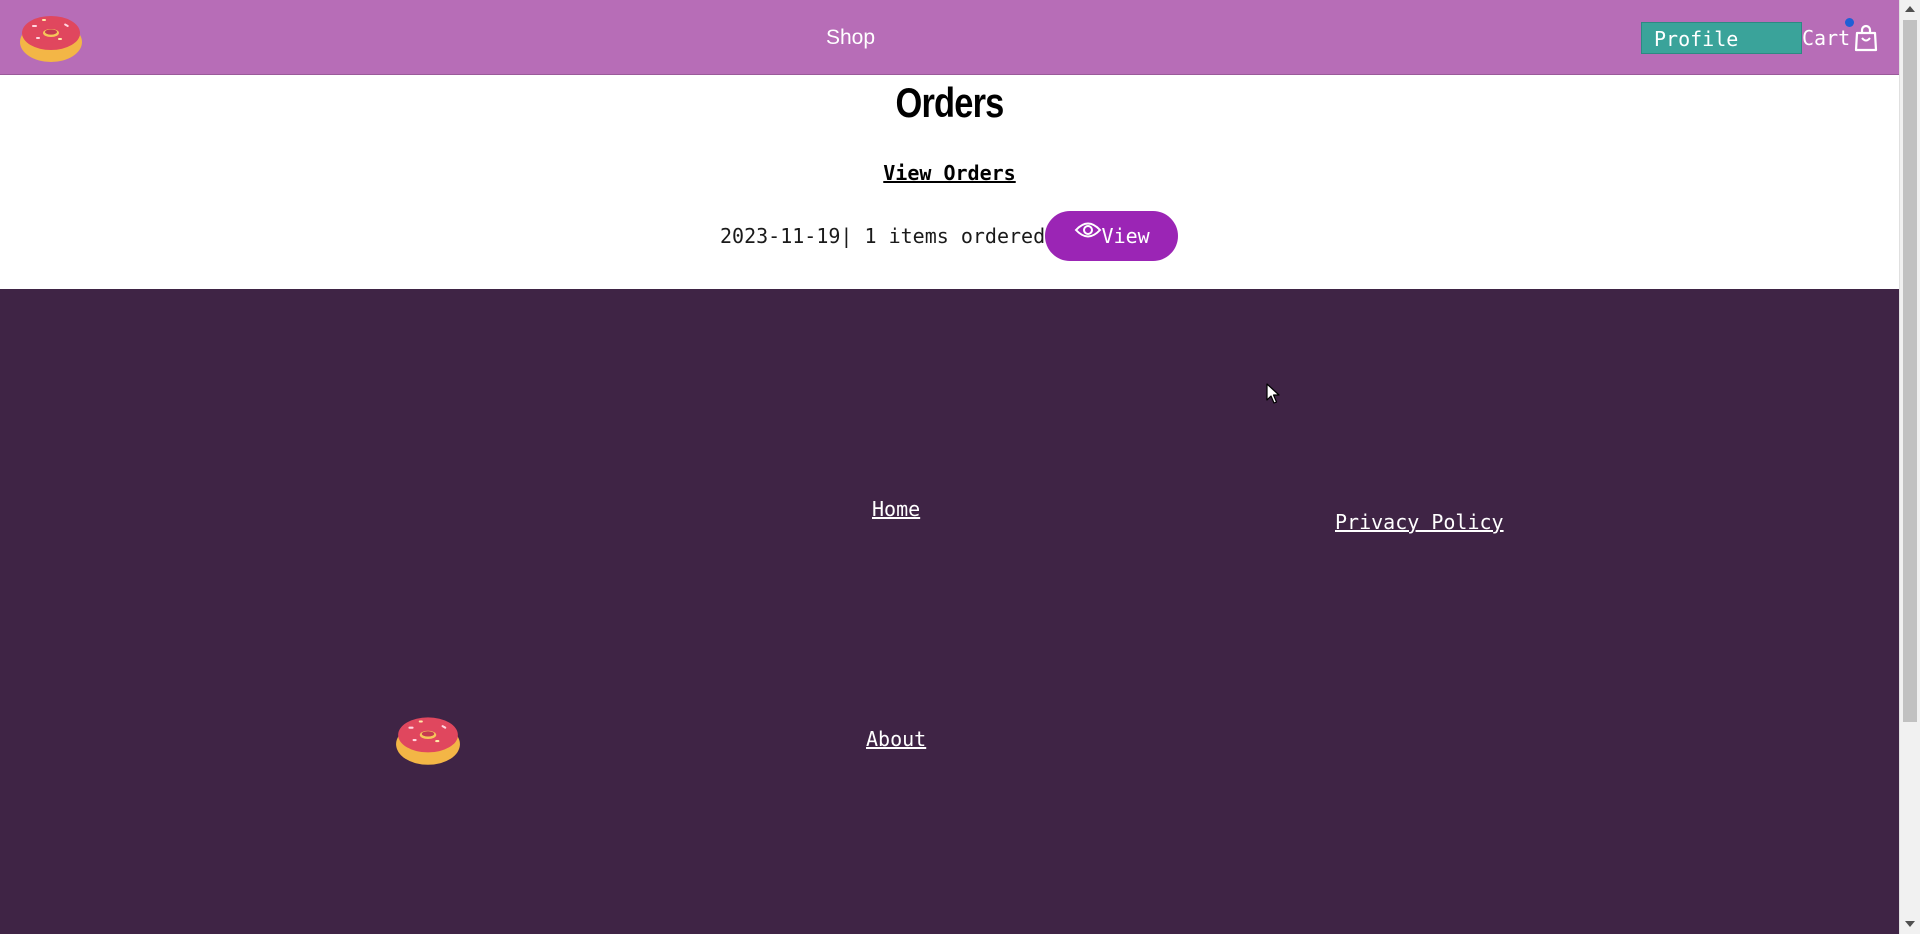  I want to click on navbar: Shop Profile Cart, so click(949, 37).